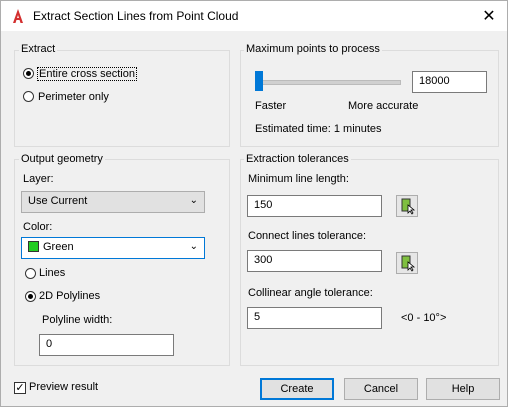 The width and height of the screenshot is (508, 407). What do you see at coordinates (20, 388) in the screenshot?
I see `preview-result-checkbox: ✓` at bounding box center [20, 388].